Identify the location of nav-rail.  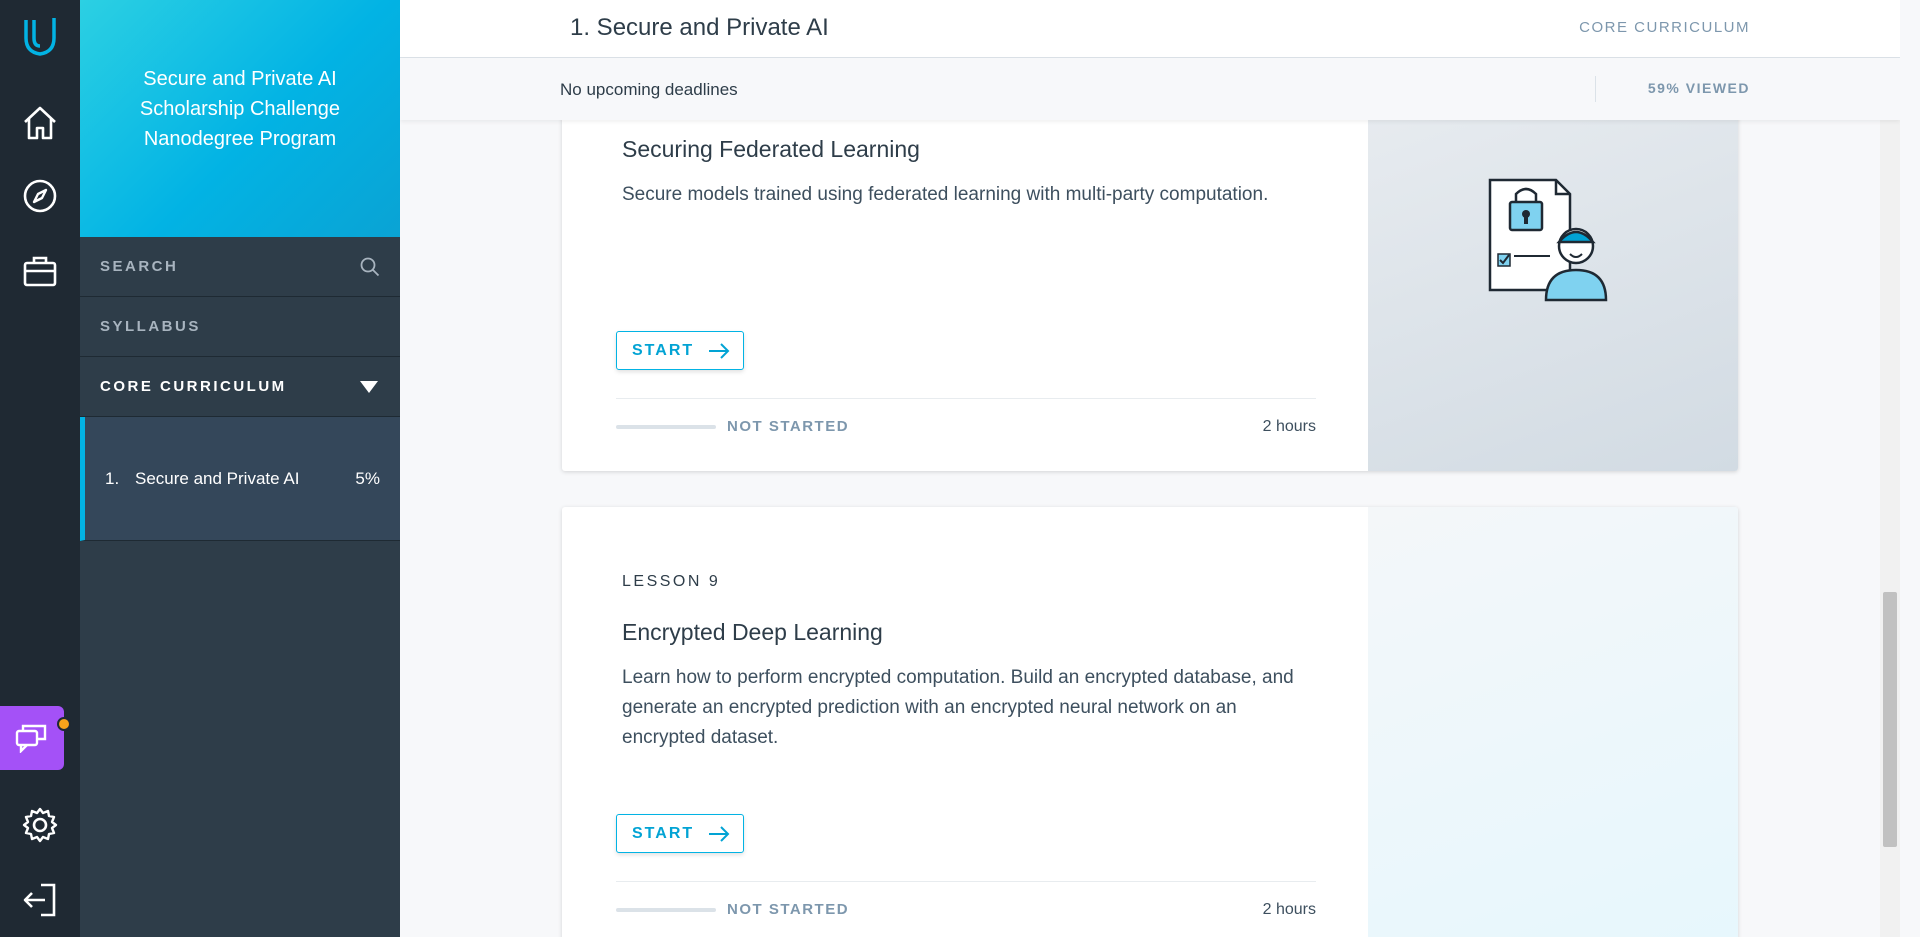
(40, 468).